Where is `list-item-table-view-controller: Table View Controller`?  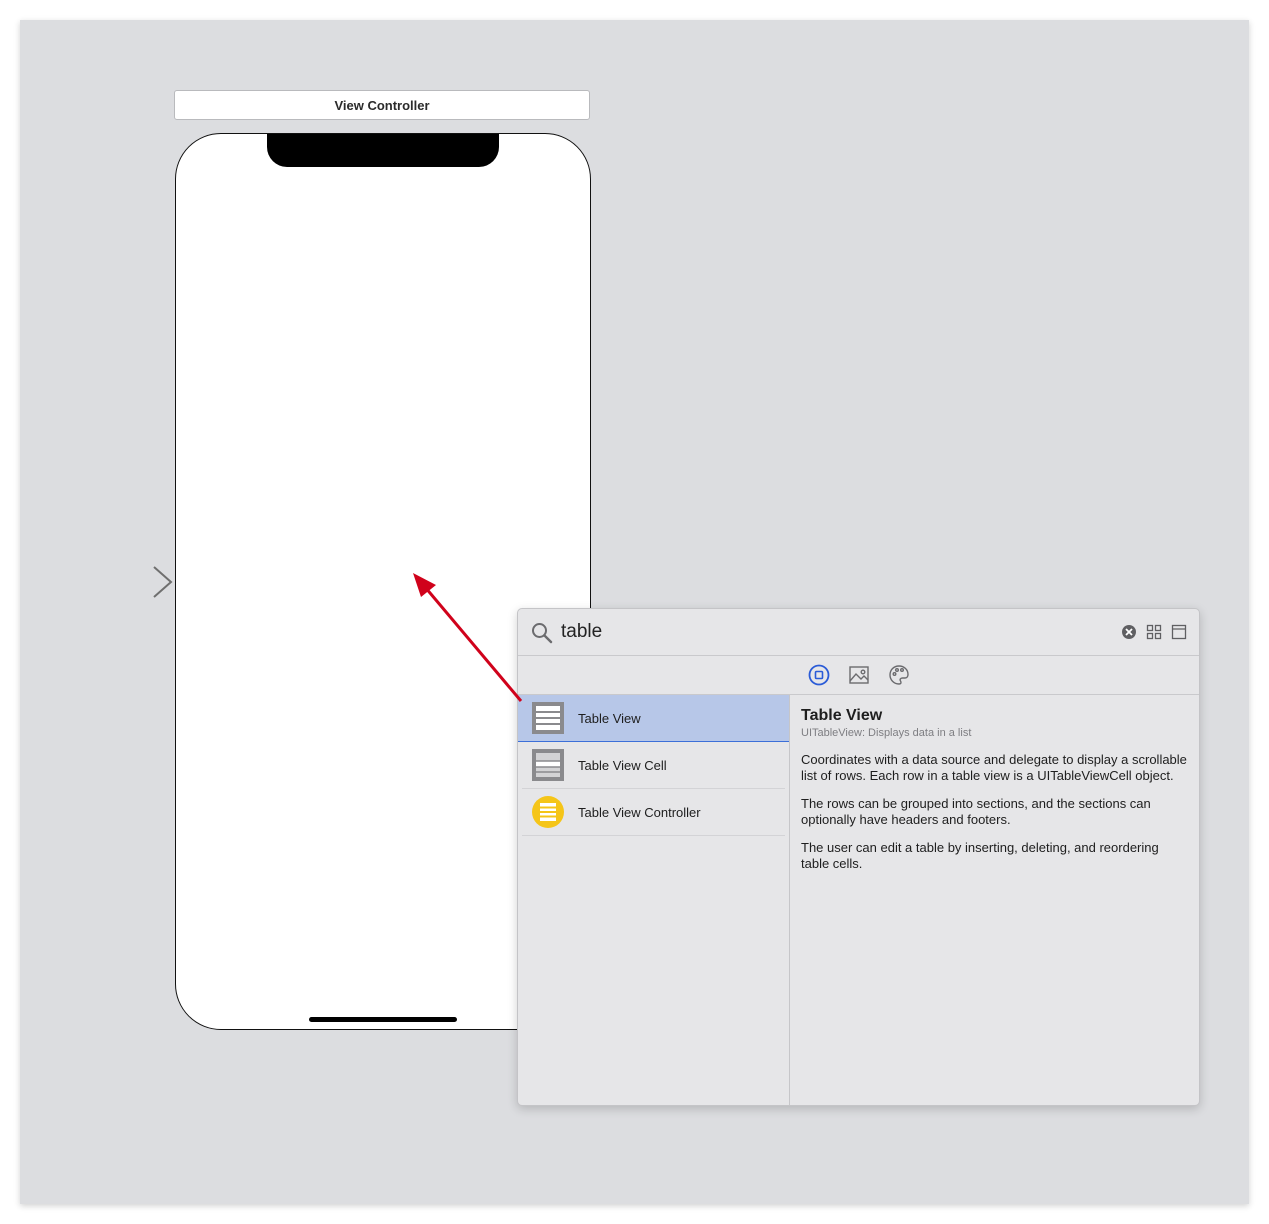
list-item-table-view-controller: Table View Controller is located at coordinates (653, 812).